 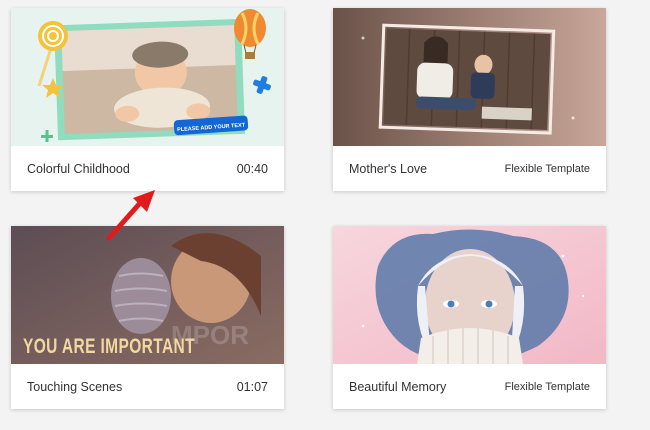 I want to click on template-title: Touching Scenes, so click(x=75, y=386).